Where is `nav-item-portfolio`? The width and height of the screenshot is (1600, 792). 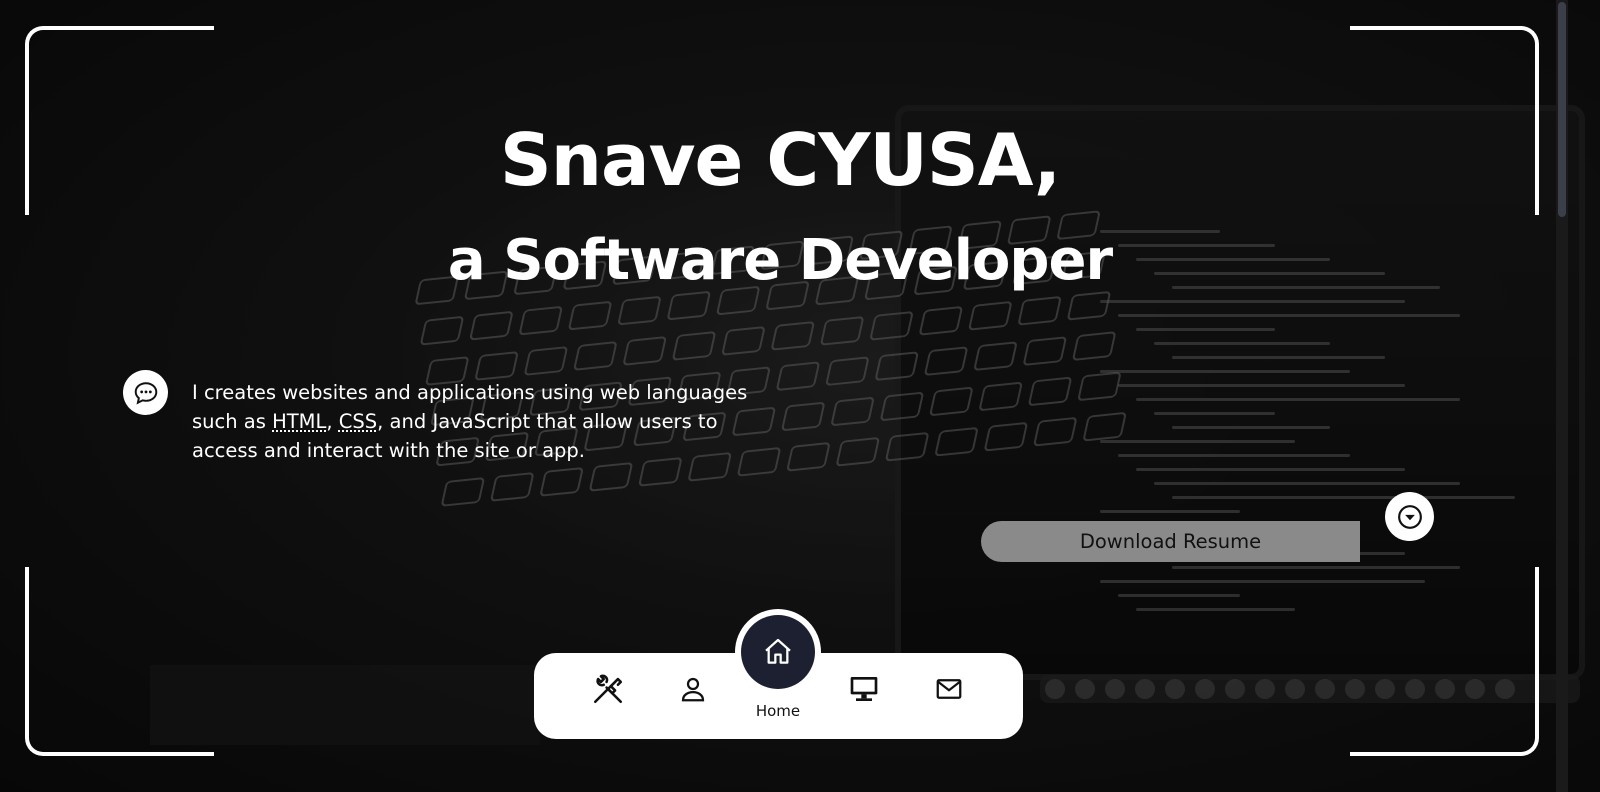 nav-item-portfolio is located at coordinates (864, 689).